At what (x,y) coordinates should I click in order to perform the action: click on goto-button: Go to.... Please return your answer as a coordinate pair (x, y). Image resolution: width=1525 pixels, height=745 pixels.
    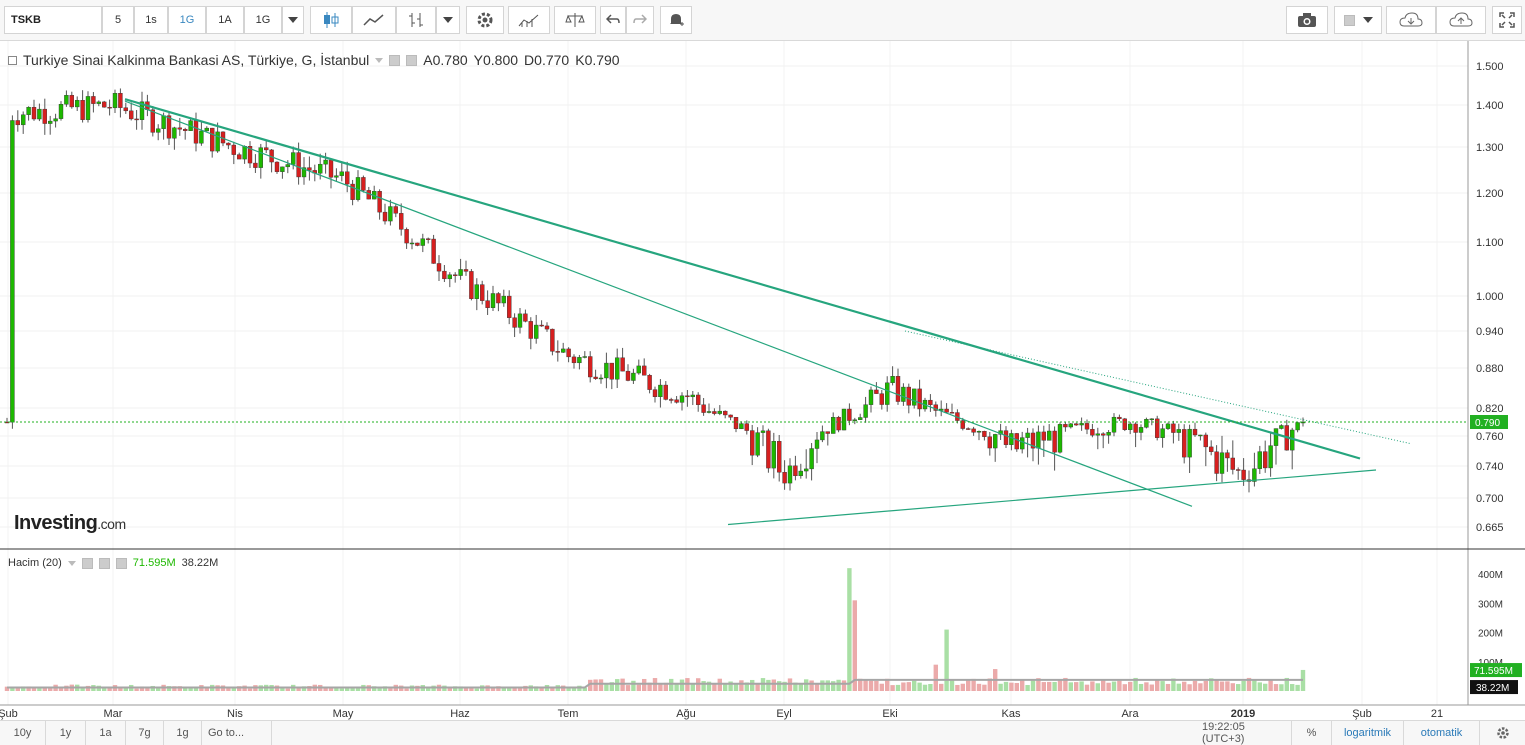
    Looking at the image, I should click on (237, 733).